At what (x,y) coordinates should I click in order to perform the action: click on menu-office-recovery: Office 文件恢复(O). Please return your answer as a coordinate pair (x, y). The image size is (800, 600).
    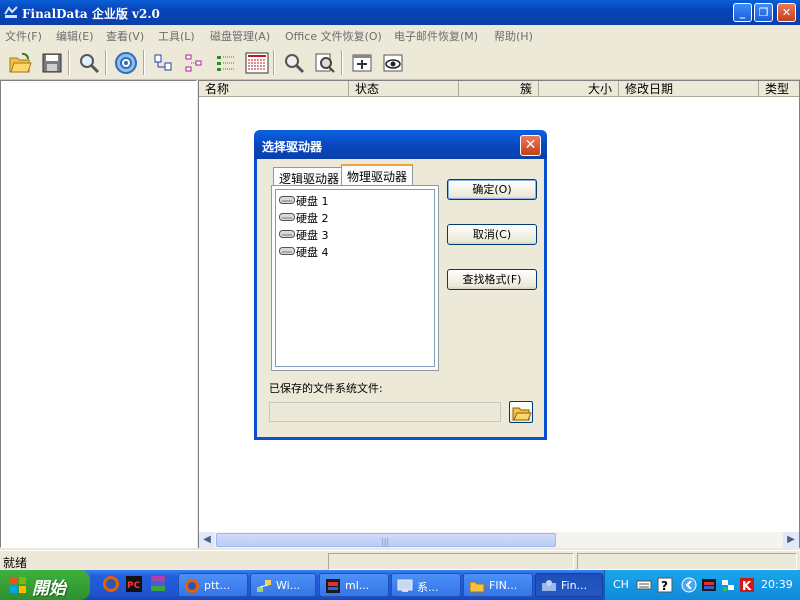
    Looking at the image, I should click on (333, 36).